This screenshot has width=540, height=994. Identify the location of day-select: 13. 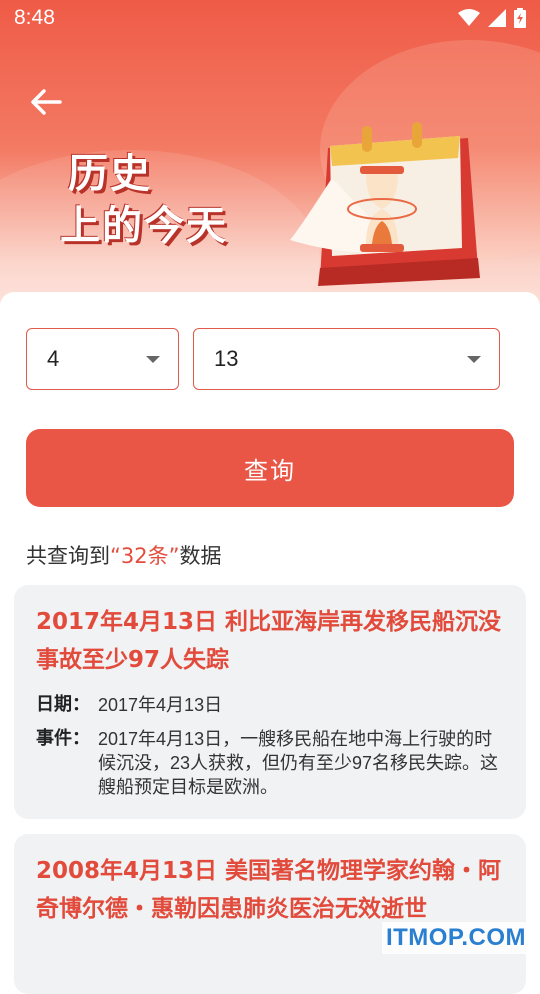
(346, 359).